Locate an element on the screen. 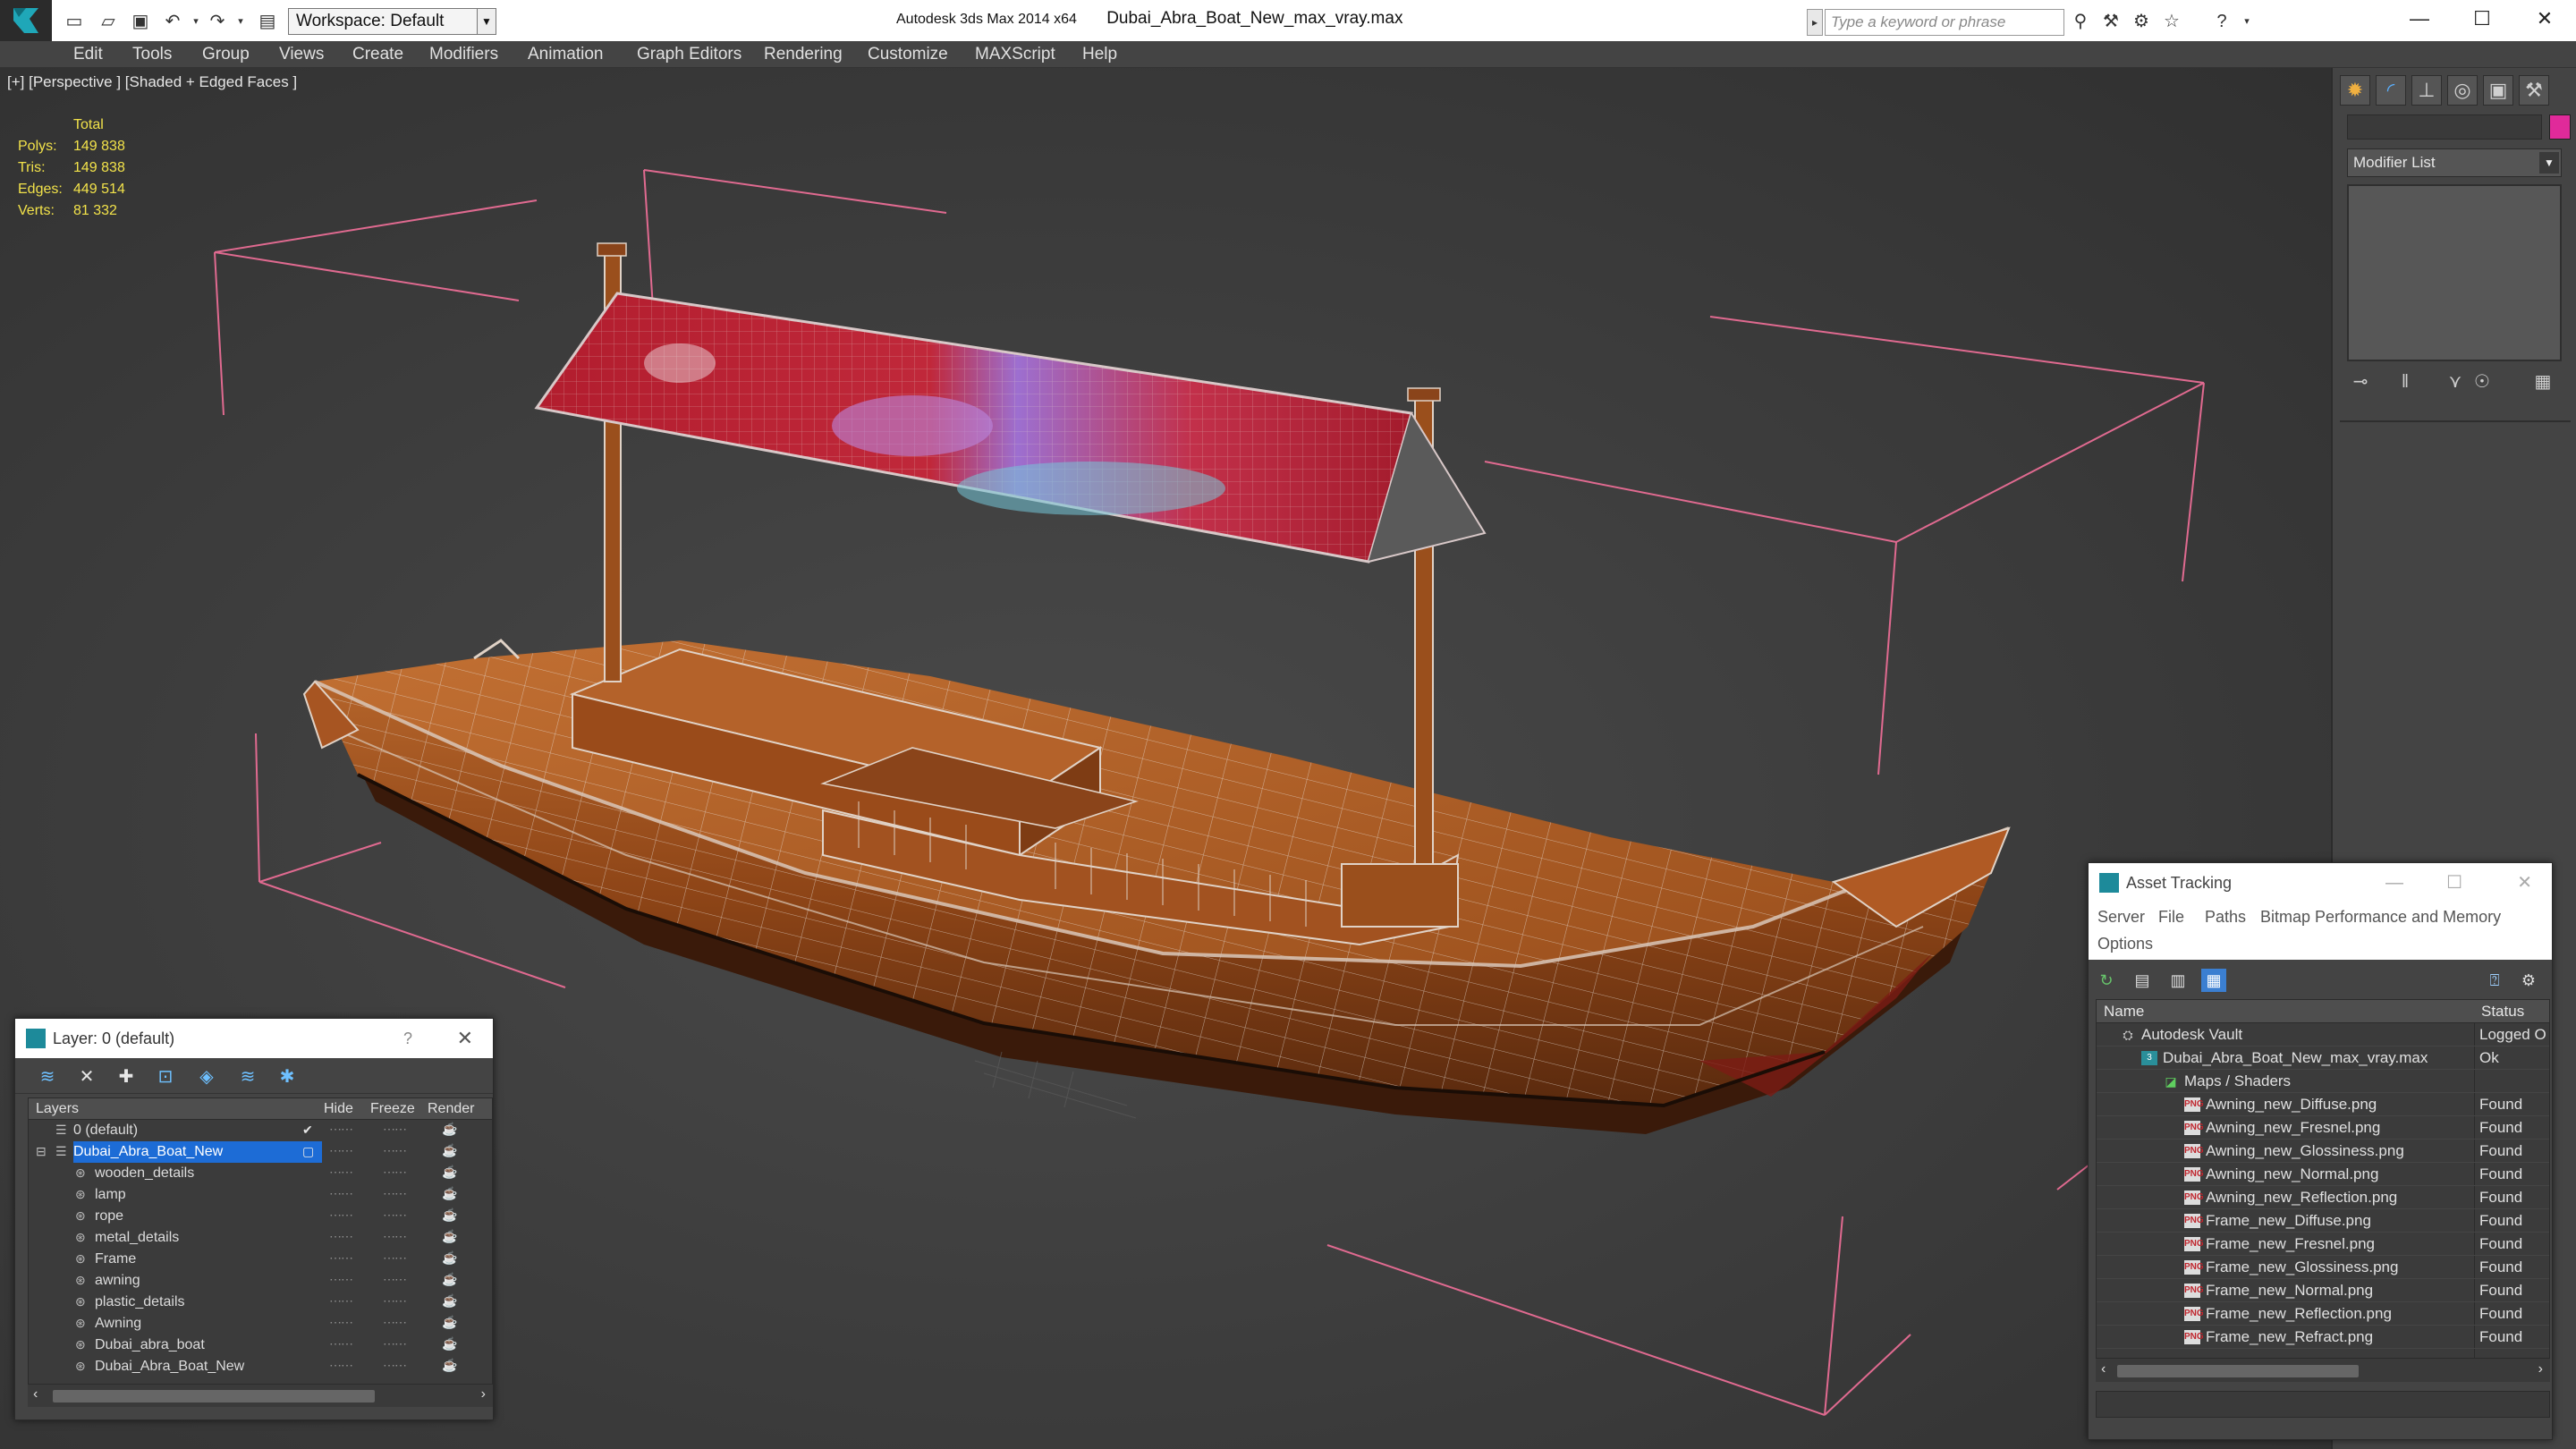 Image resolution: width=2576 pixels, height=1449 pixels. modifier-list-dropdown: Modifier List ▼ is located at coordinates (2454, 162).